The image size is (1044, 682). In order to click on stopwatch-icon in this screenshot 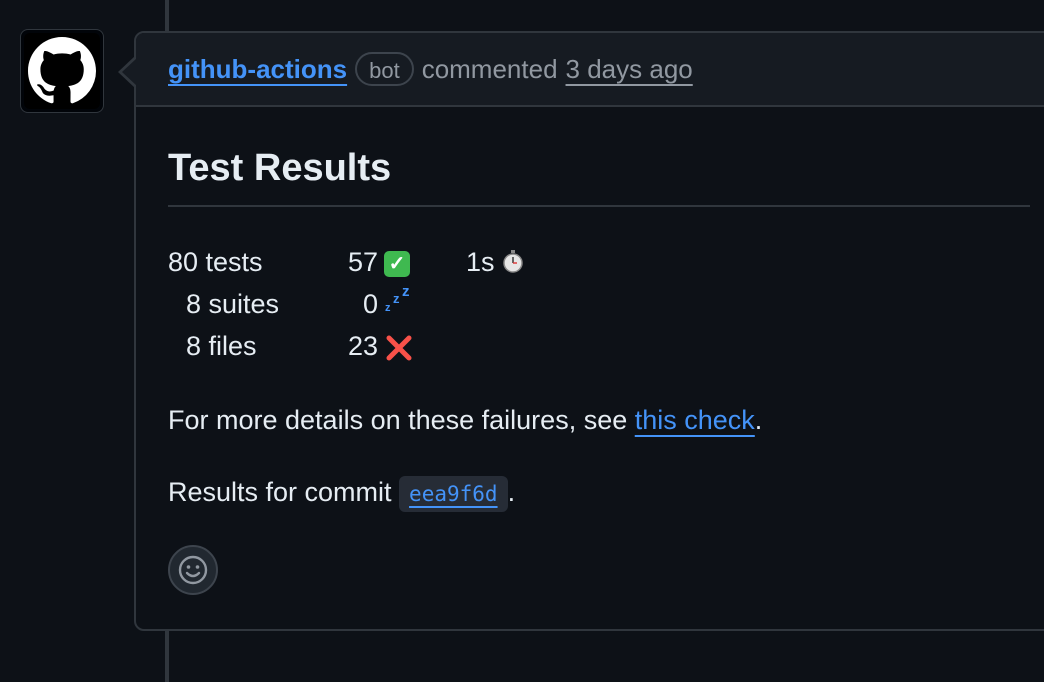, I will do `click(513, 261)`.